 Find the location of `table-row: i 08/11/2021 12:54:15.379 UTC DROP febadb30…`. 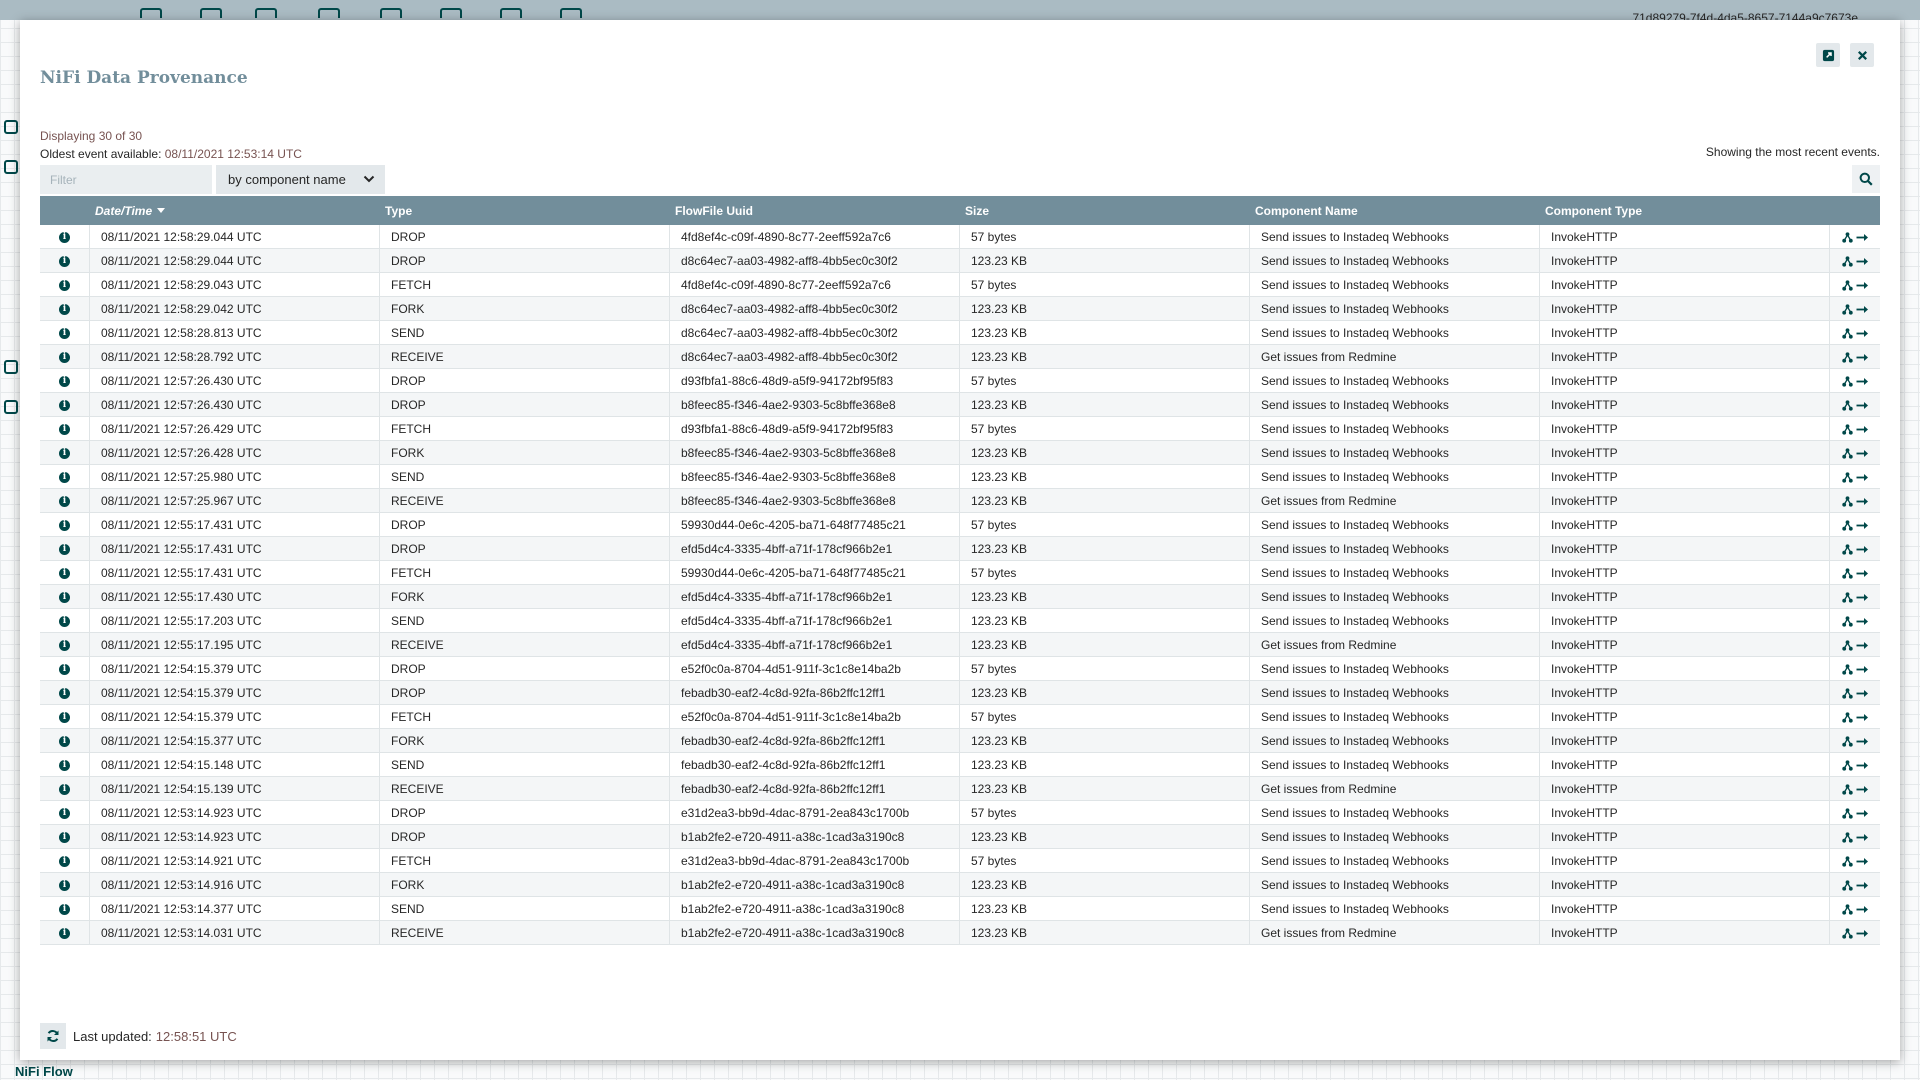

table-row: i 08/11/2021 12:54:15.379 UTC DROP febadb30… is located at coordinates (960, 693).